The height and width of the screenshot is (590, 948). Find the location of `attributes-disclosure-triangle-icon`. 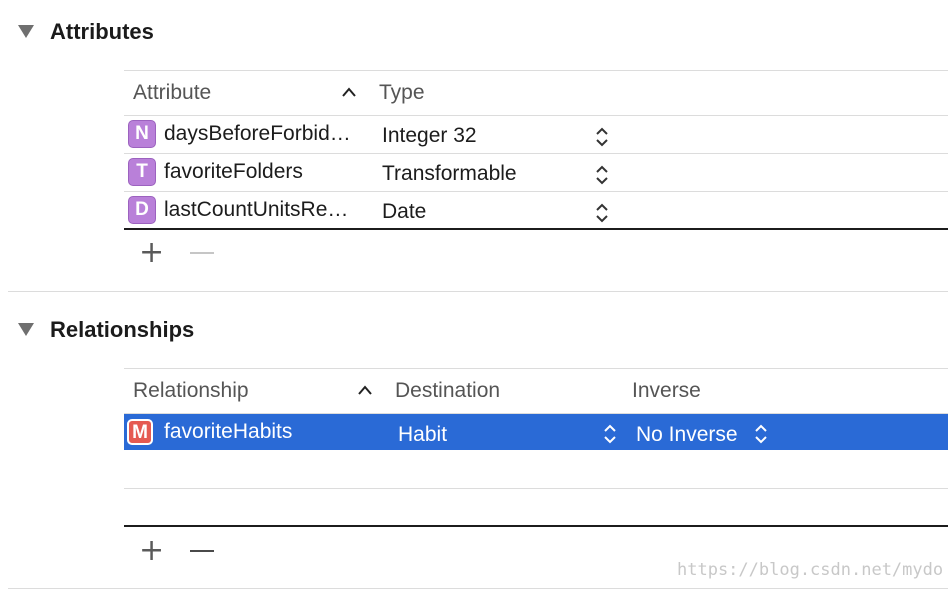

attributes-disclosure-triangle-icon is located at coordinates (26, 31).